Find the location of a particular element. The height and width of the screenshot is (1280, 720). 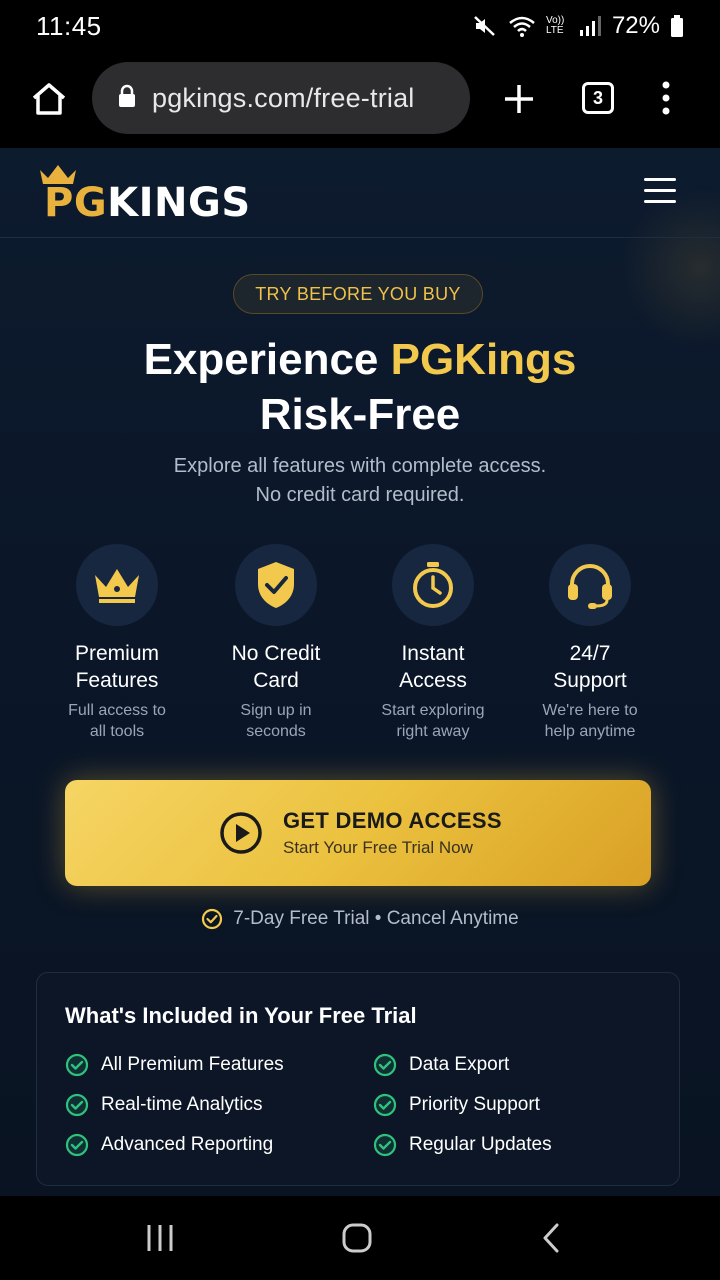

list-item: Advanced Reporting is located at coordinates (169, 1145).